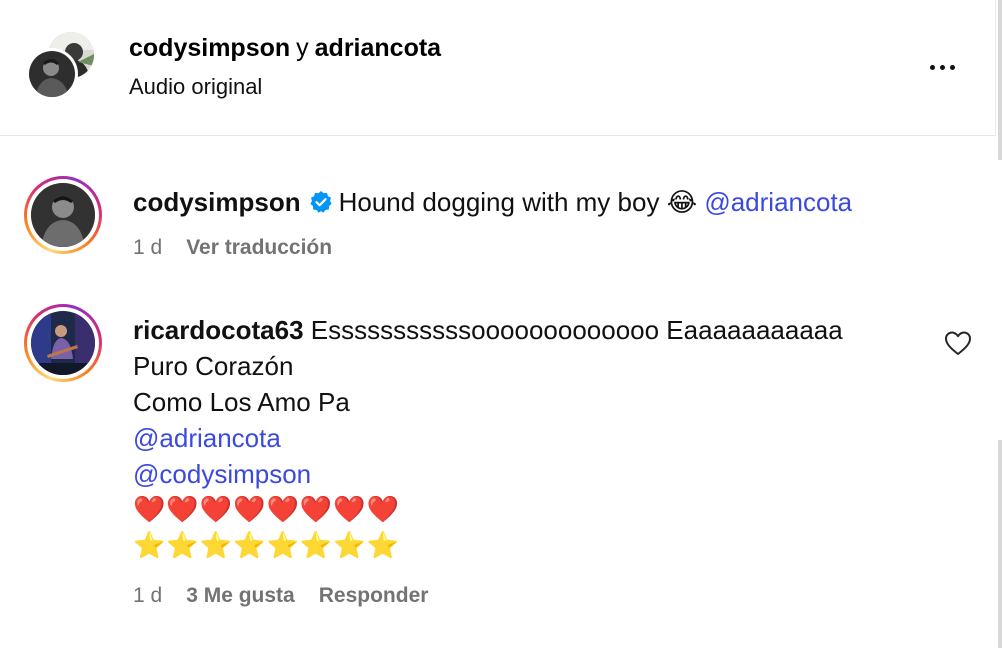 The width and height of the screenshot is (1002, 648). What do you see at coordinates (52, 74) in the screenshot?
I see `avatar-codysimpson` at bounding box center [52, 74].